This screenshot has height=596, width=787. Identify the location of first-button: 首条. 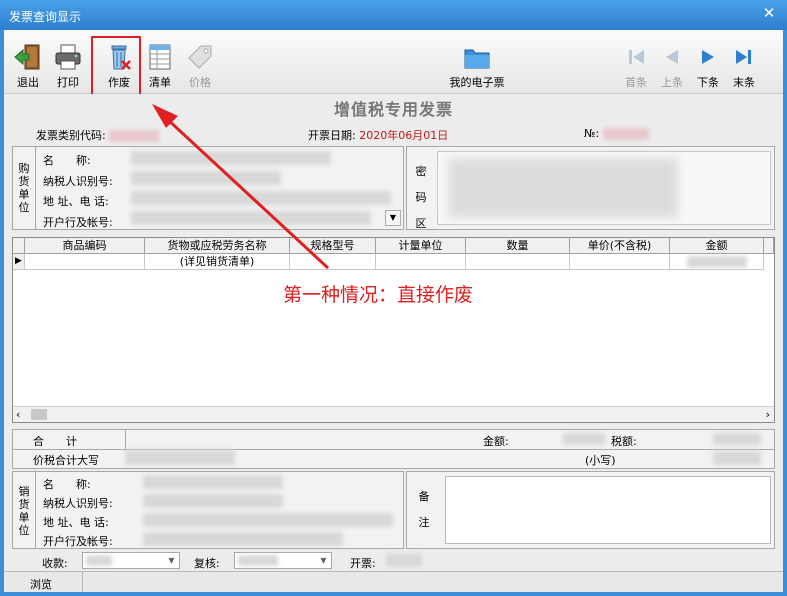
(636, 66).